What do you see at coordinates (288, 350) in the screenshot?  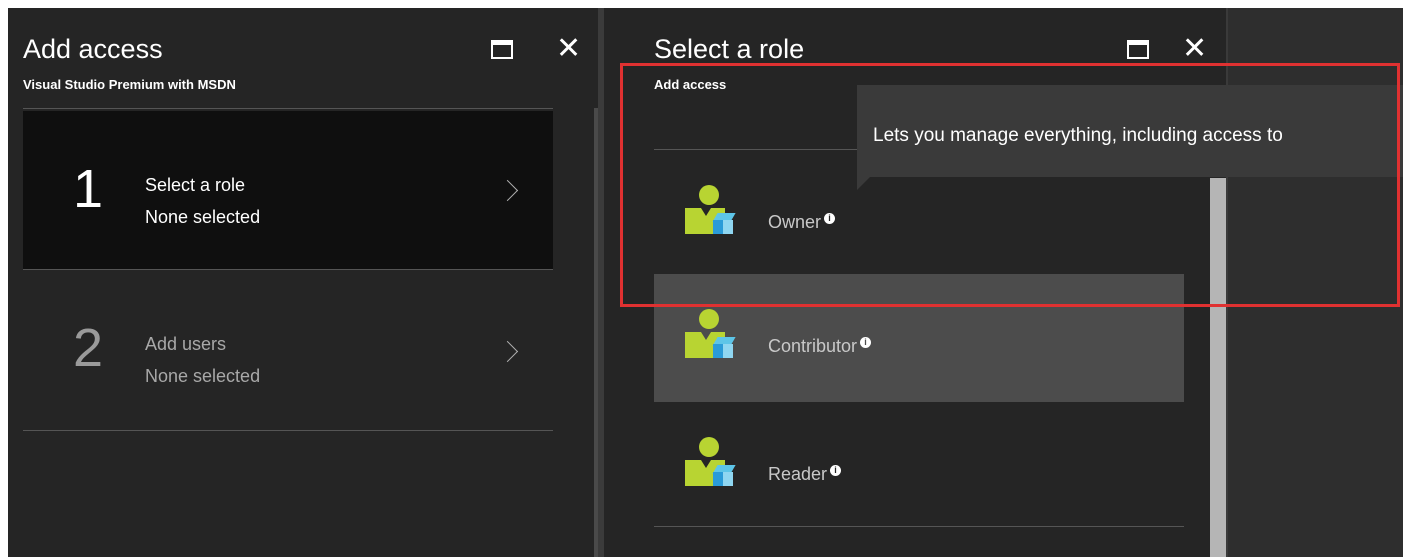 I see `step-add-users: 2 Add users None selected` at bounding box center [288, 350].